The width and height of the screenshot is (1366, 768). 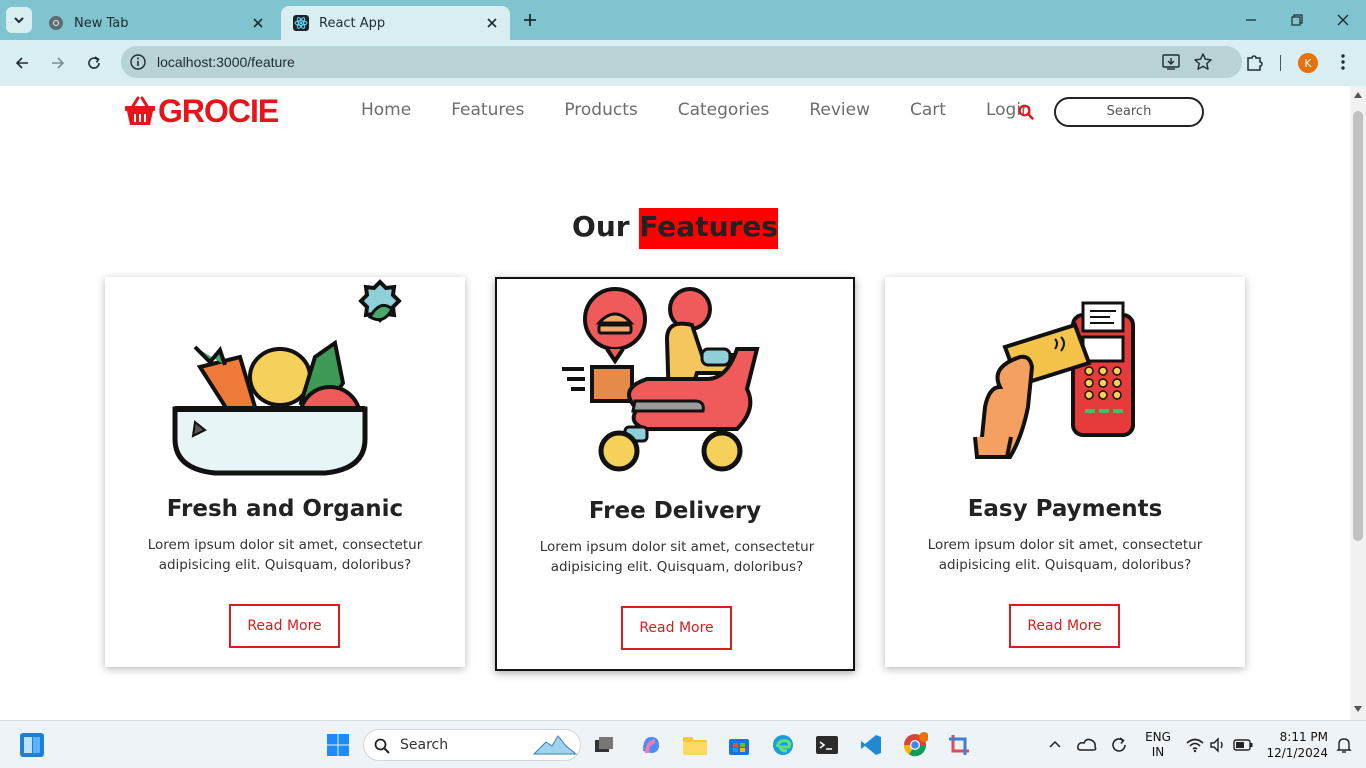 What do you see at coordinates (285, 509) in the screenshot?
I see `card-title: Fresh and Organic` at bounding box center [285, 509].